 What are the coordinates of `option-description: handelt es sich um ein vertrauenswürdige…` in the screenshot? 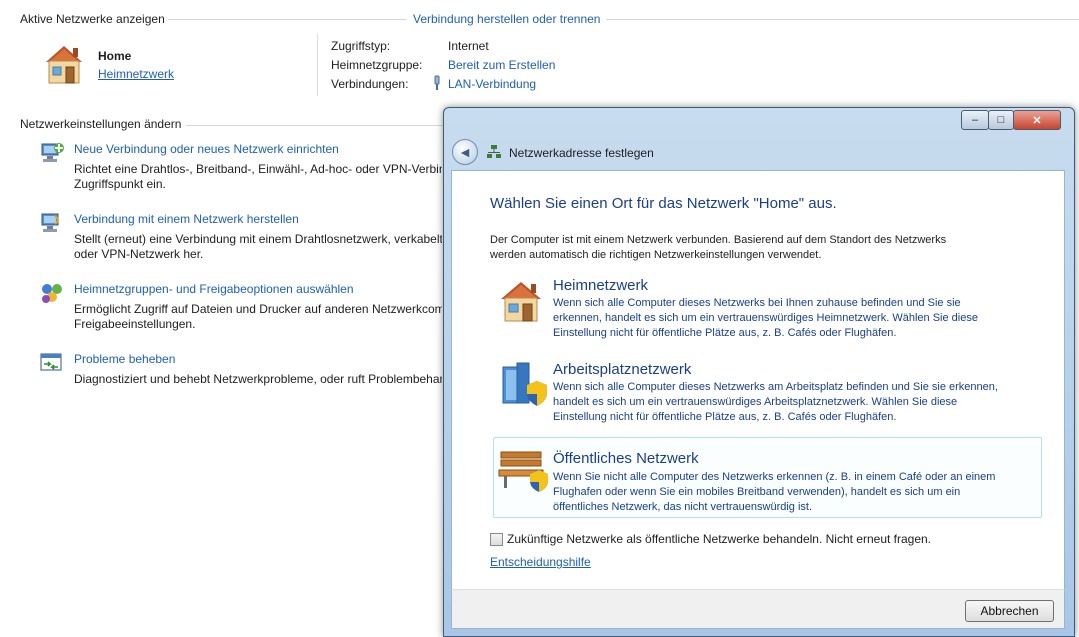 It's located at (755, 402).